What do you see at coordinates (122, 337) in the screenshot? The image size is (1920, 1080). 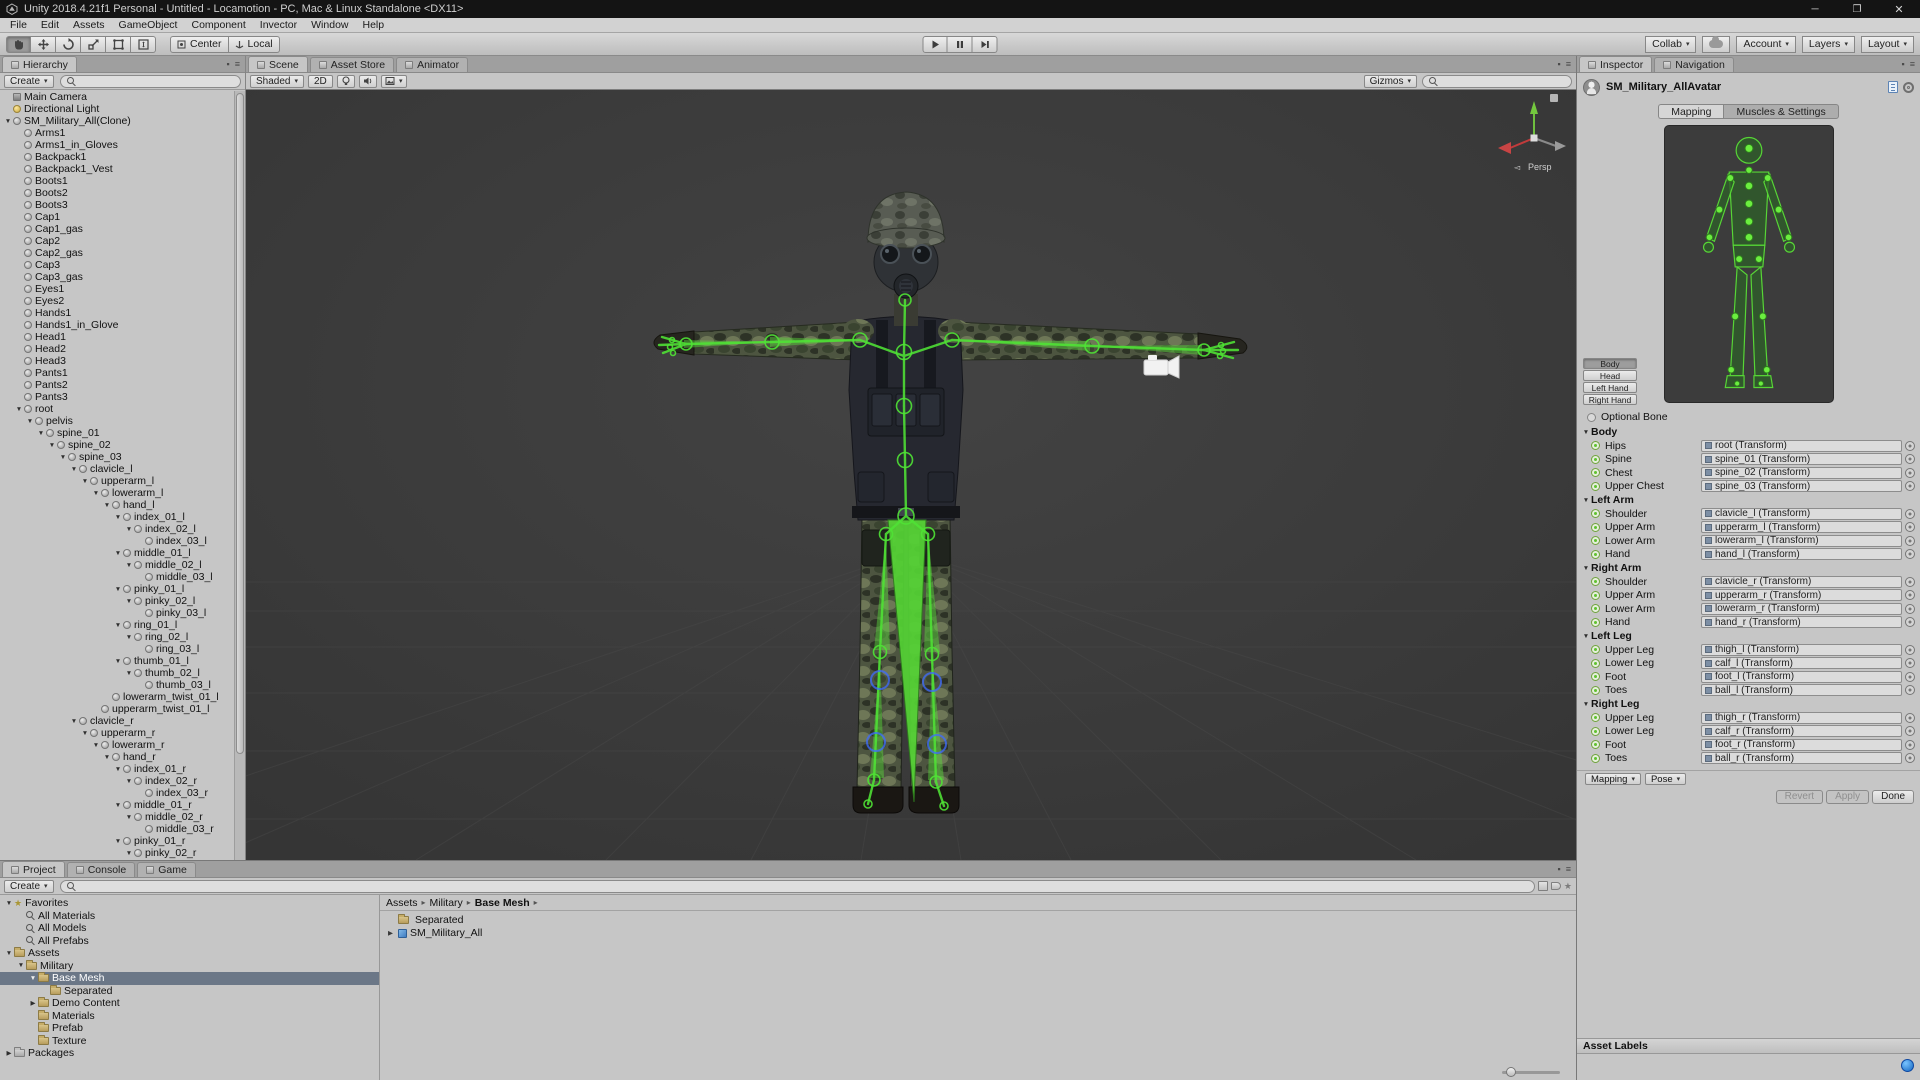 I see `hierarchy-row: Head1` at bounding box center [122, 337].